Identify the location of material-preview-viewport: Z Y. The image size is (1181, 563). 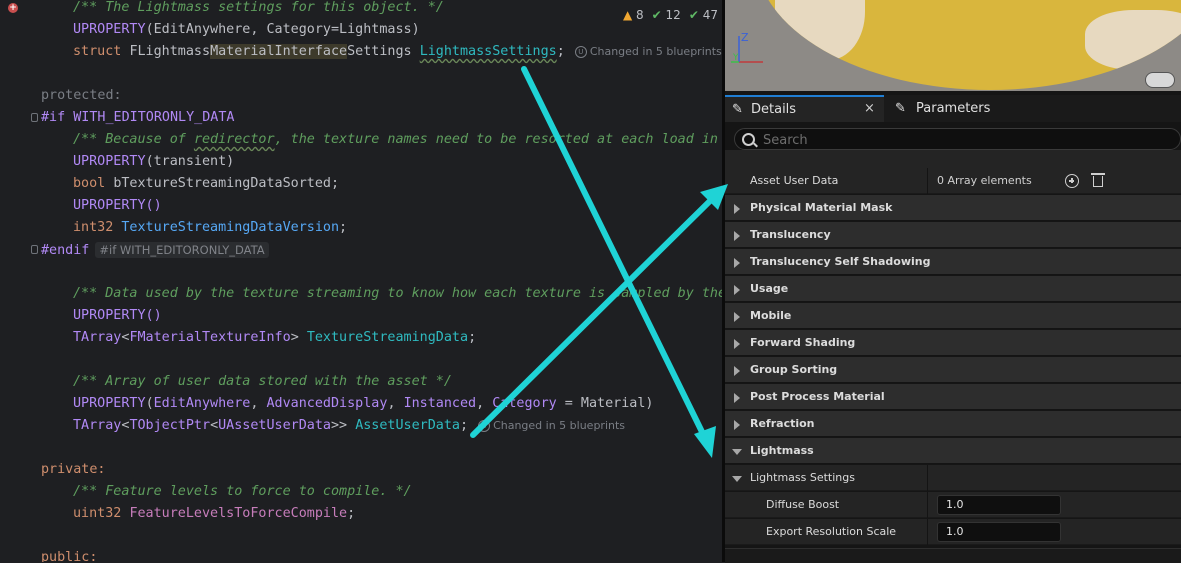
(953, 45).